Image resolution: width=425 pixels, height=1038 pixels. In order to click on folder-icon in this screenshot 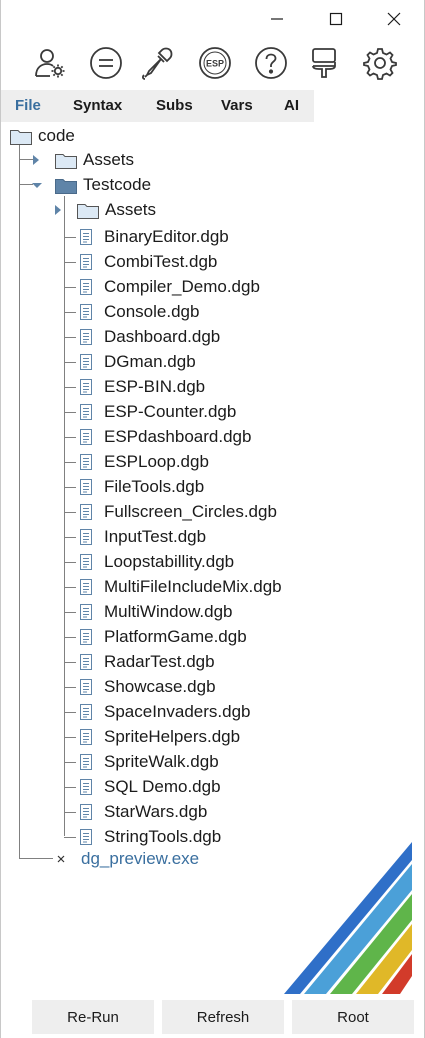, I will do `click(88, 211)`.